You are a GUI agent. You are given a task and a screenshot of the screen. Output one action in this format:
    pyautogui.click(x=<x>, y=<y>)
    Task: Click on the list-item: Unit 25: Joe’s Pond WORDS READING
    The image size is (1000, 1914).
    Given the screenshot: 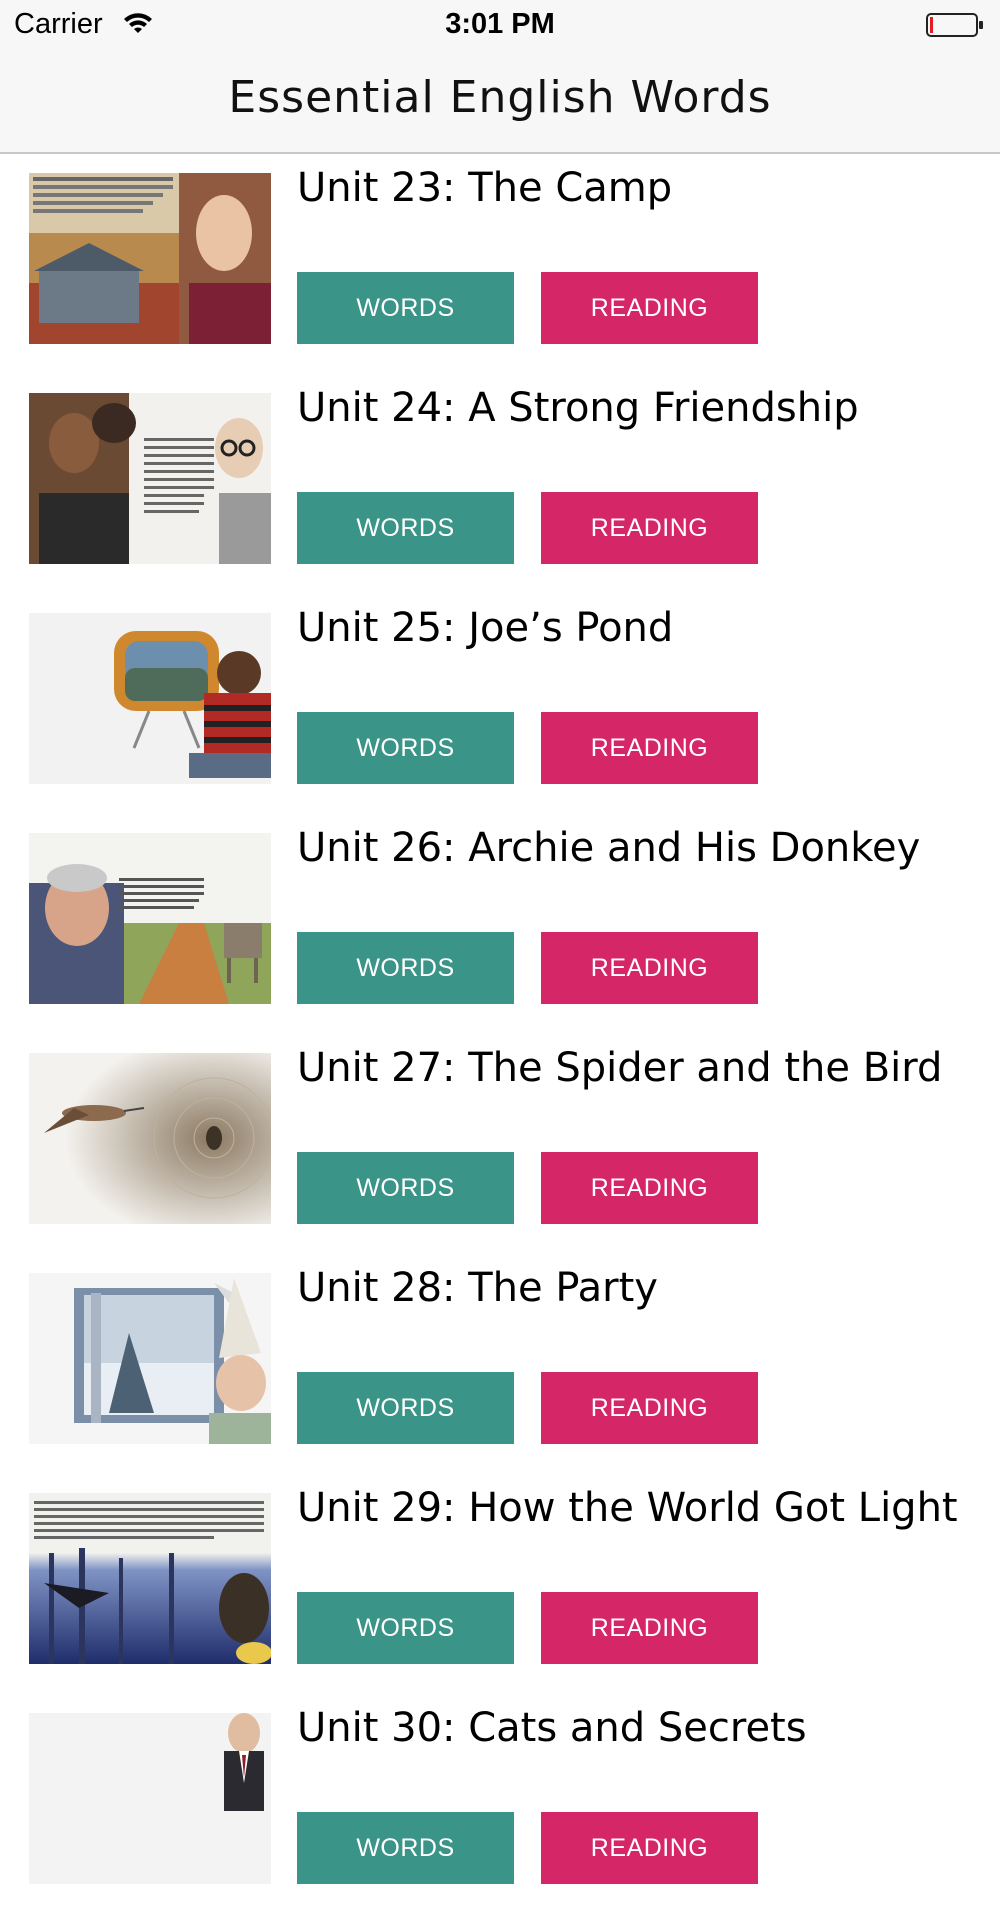 What is the action you would take?
    pyautogui.click(x=500, y=704)
    